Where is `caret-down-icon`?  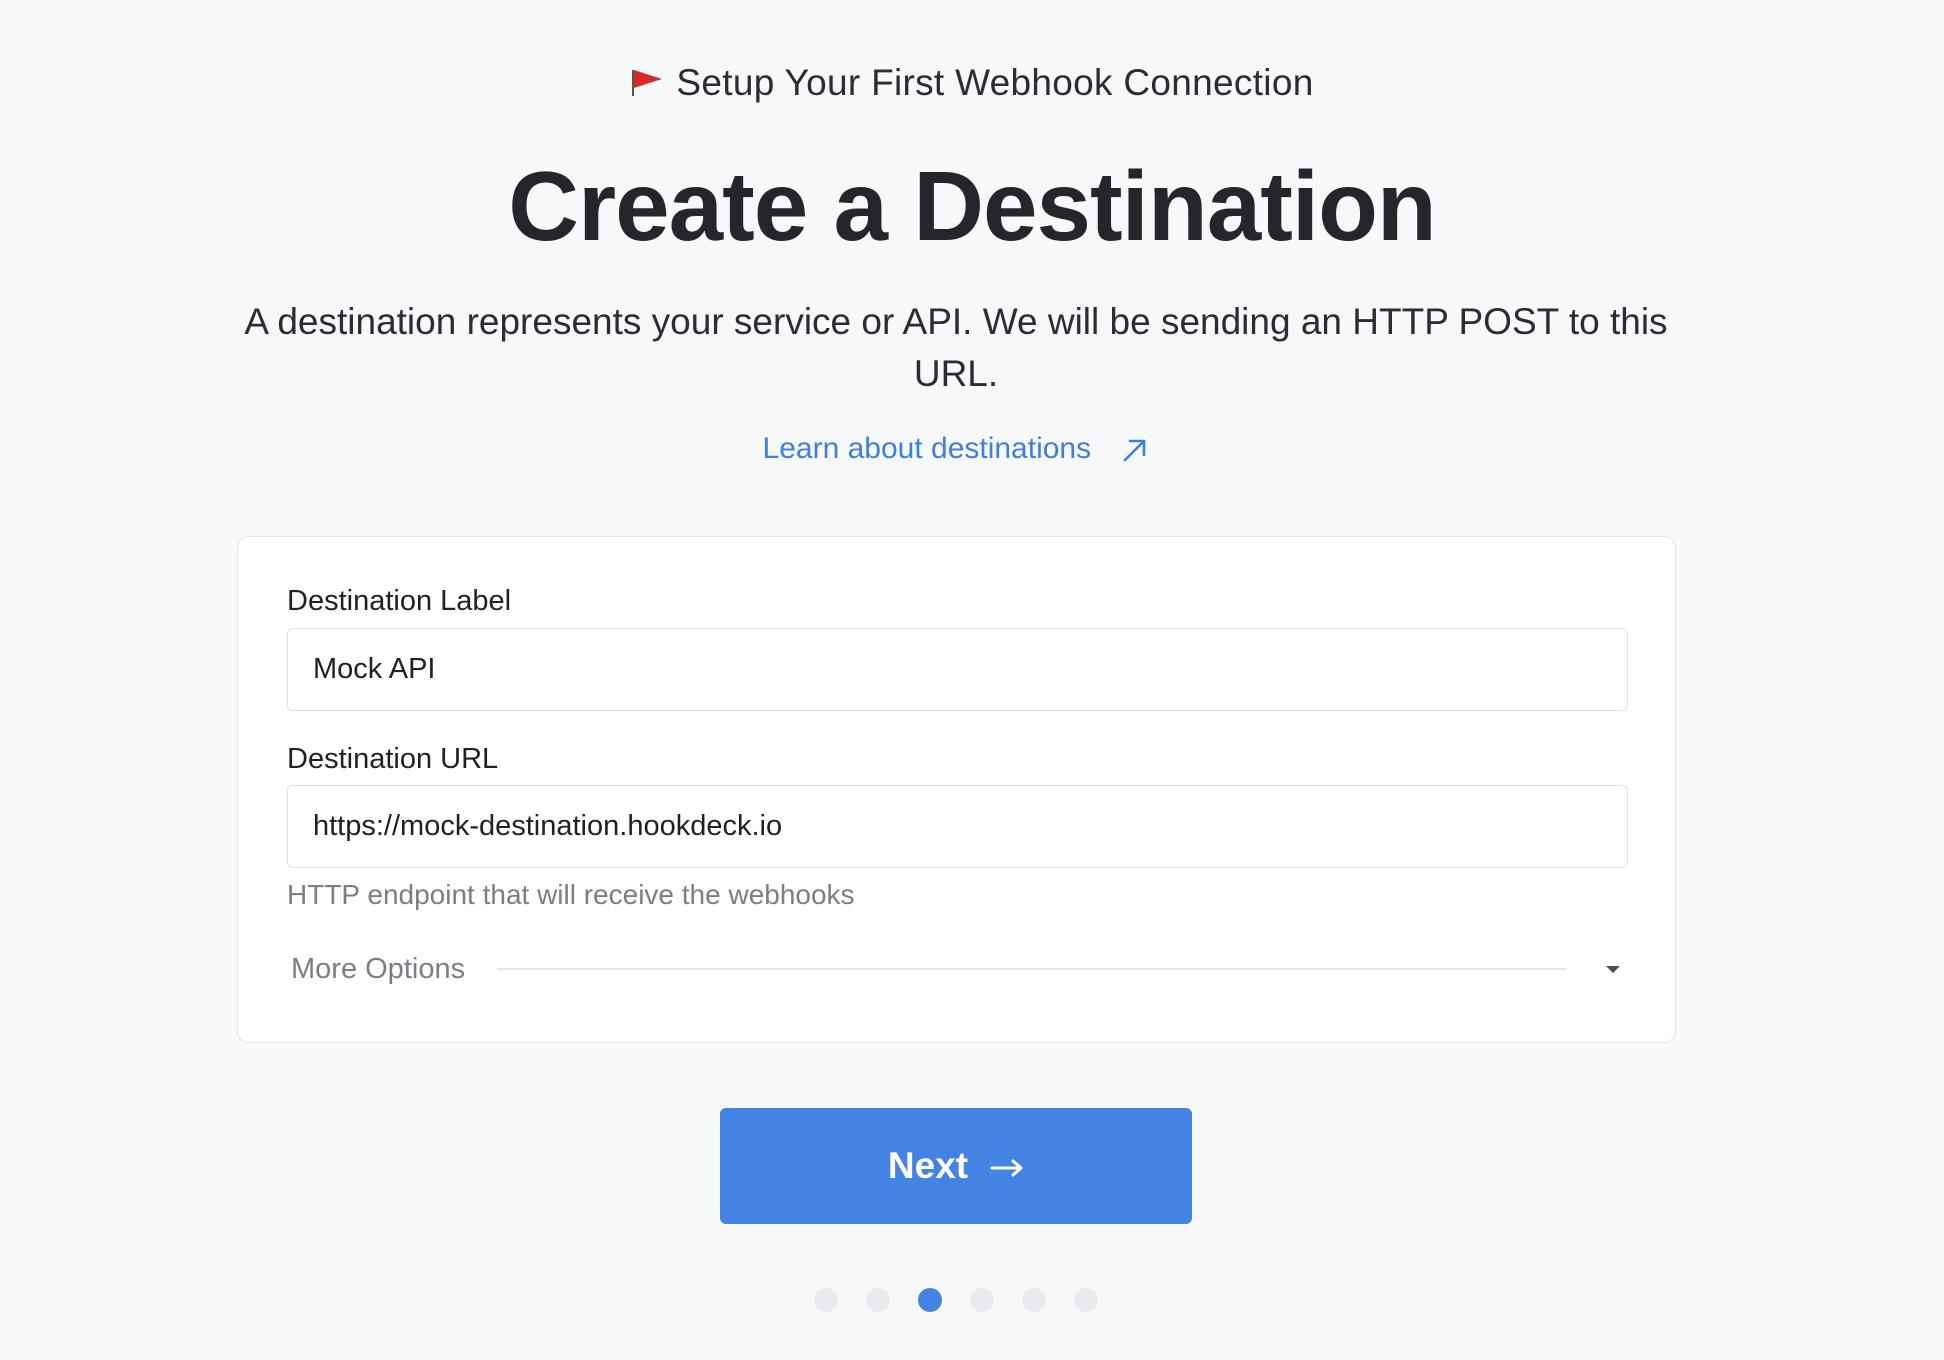
caret-down-icon is located at coordinates (1613, 969).